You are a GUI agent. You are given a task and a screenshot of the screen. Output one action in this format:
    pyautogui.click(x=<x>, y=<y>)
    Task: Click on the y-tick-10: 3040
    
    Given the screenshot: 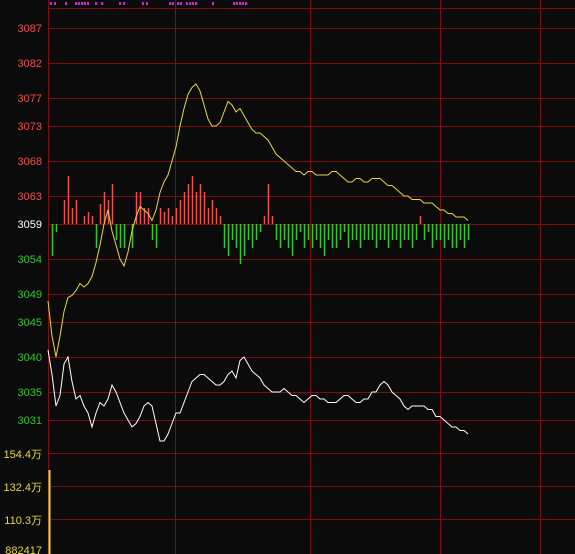 What is the action you would take?
    pyautogui.click(x=30, y=358)
    